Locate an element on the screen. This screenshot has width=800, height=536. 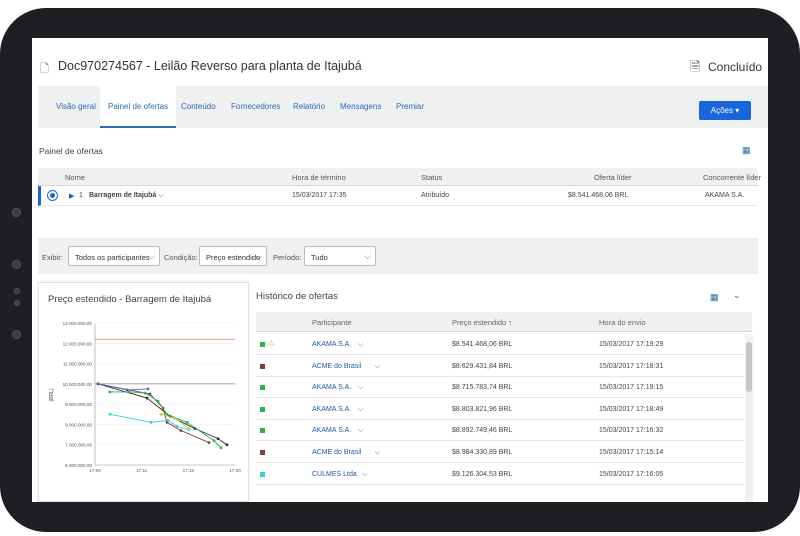
column-header: Preço estendido ↑ is located at coordinates (482, 322).